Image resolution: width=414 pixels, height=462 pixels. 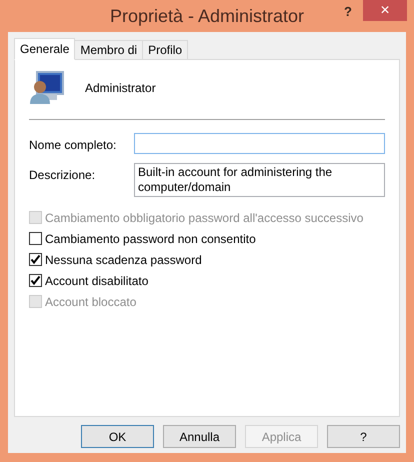 What do you see at coordinates (96, 281) in the screenshot?
I see `checkbox-label: Account disabilitato` at bounding box center [96, 281].